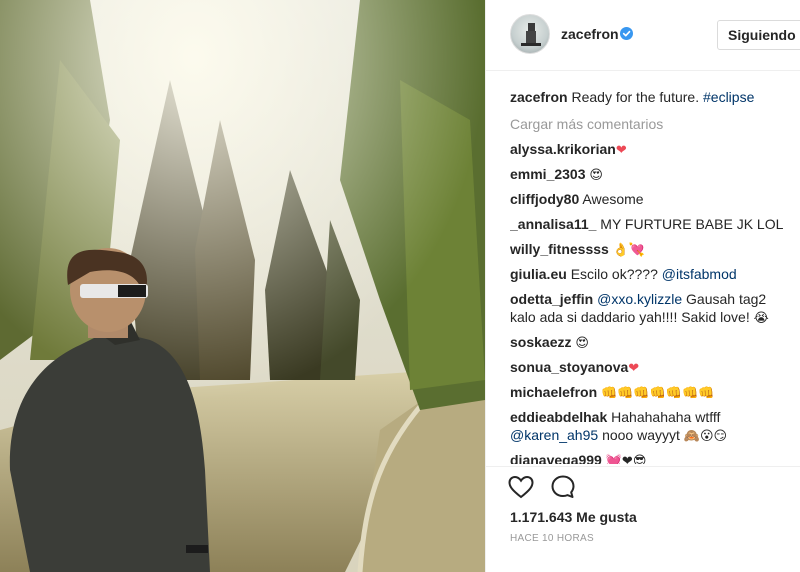 The height and width of the screenshot is (572, 800). I want to click on avatar, so click(530, 34).